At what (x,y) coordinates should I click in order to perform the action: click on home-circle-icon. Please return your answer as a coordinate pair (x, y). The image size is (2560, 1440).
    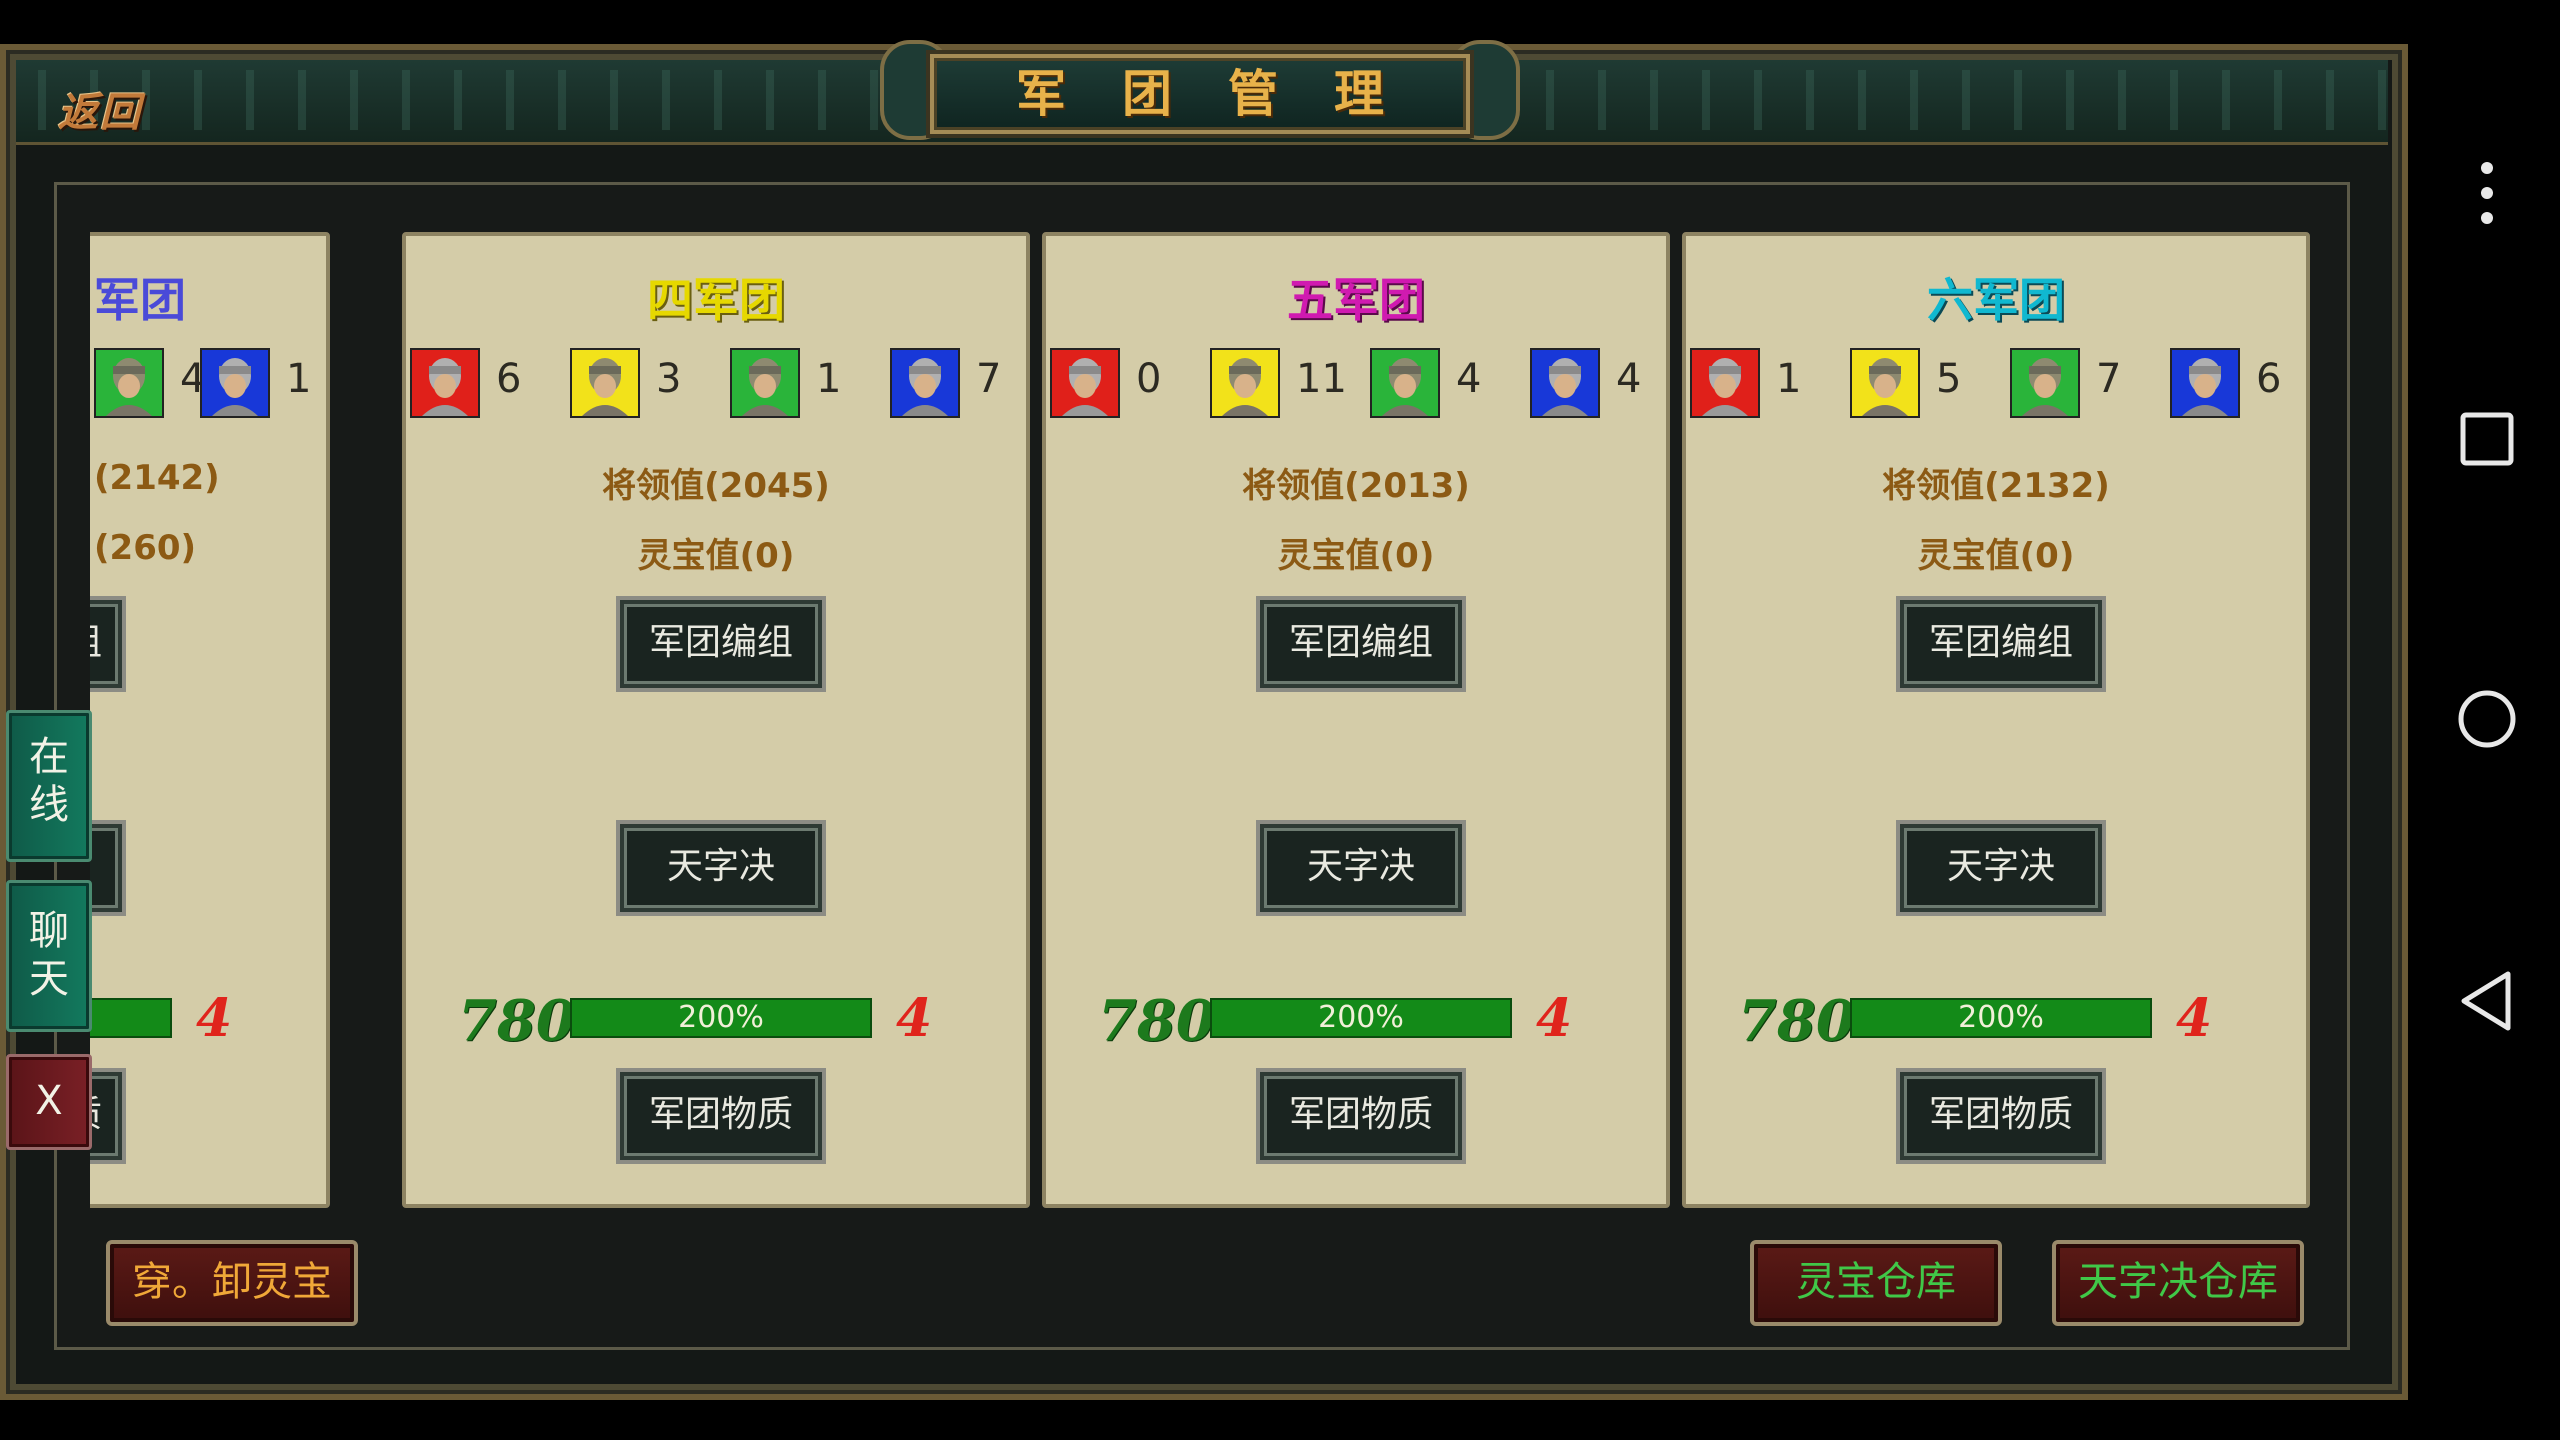
    Looking at the image, I should click on (2487, 719).